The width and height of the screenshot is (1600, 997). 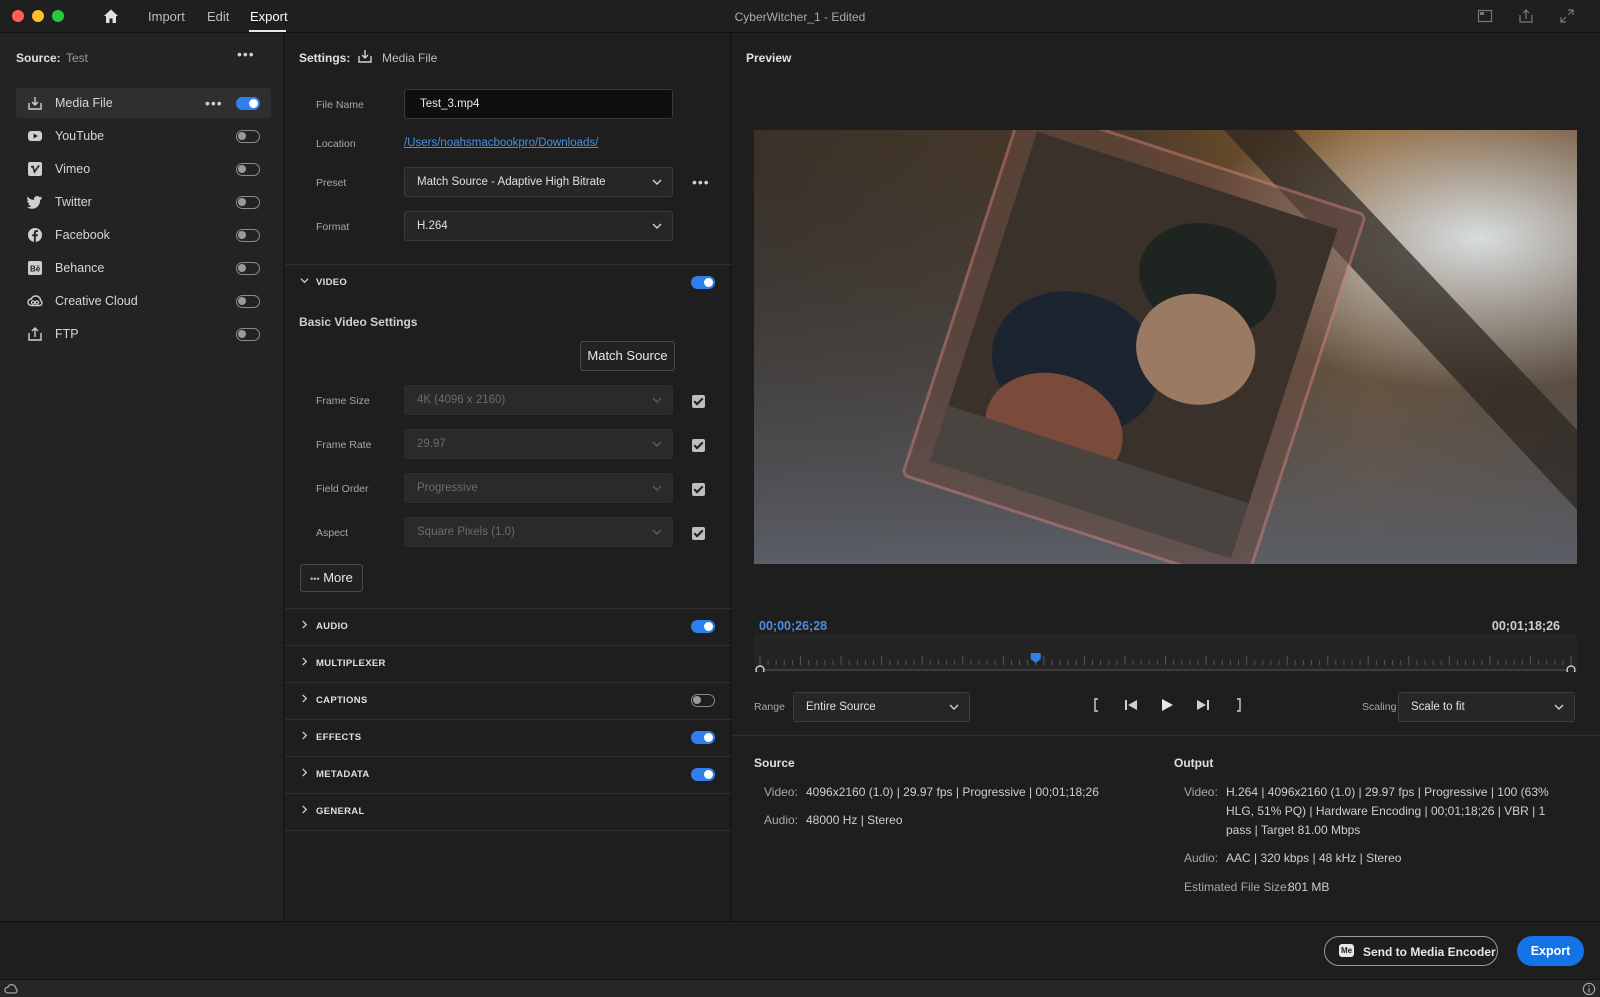 What do you see at coordinates (143, 136) in the screenshot?
I see `destination-youtube: YouTube` at bounding box center [143, 136].